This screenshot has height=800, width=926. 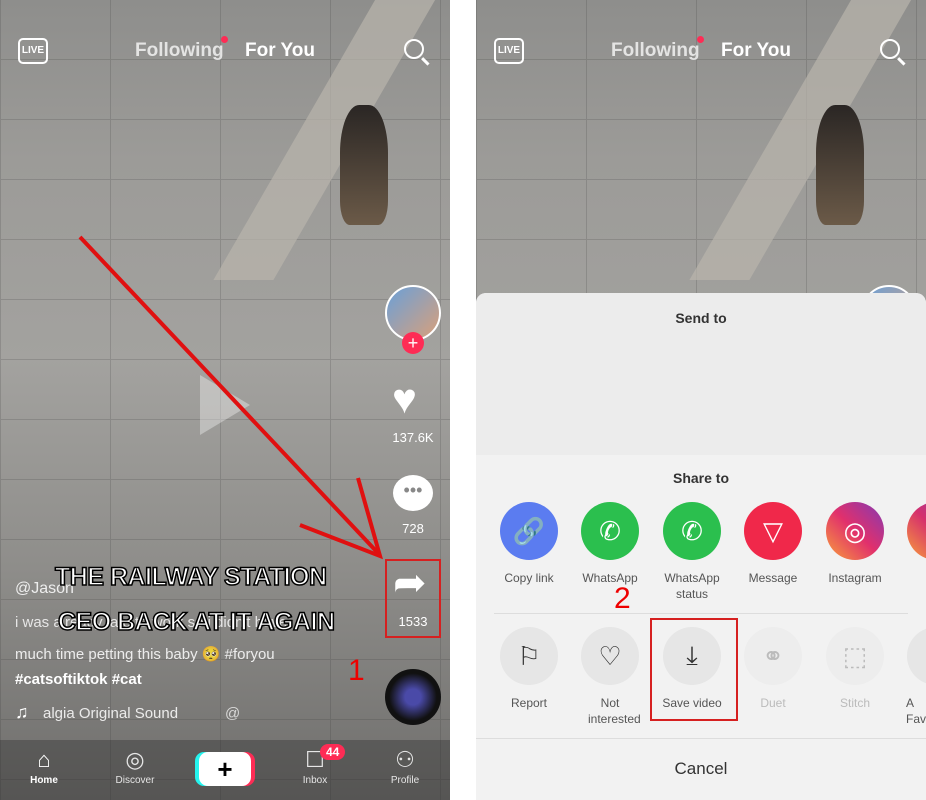 I want to click on stitch-icon: ⬚, so click(x=855, y=656).